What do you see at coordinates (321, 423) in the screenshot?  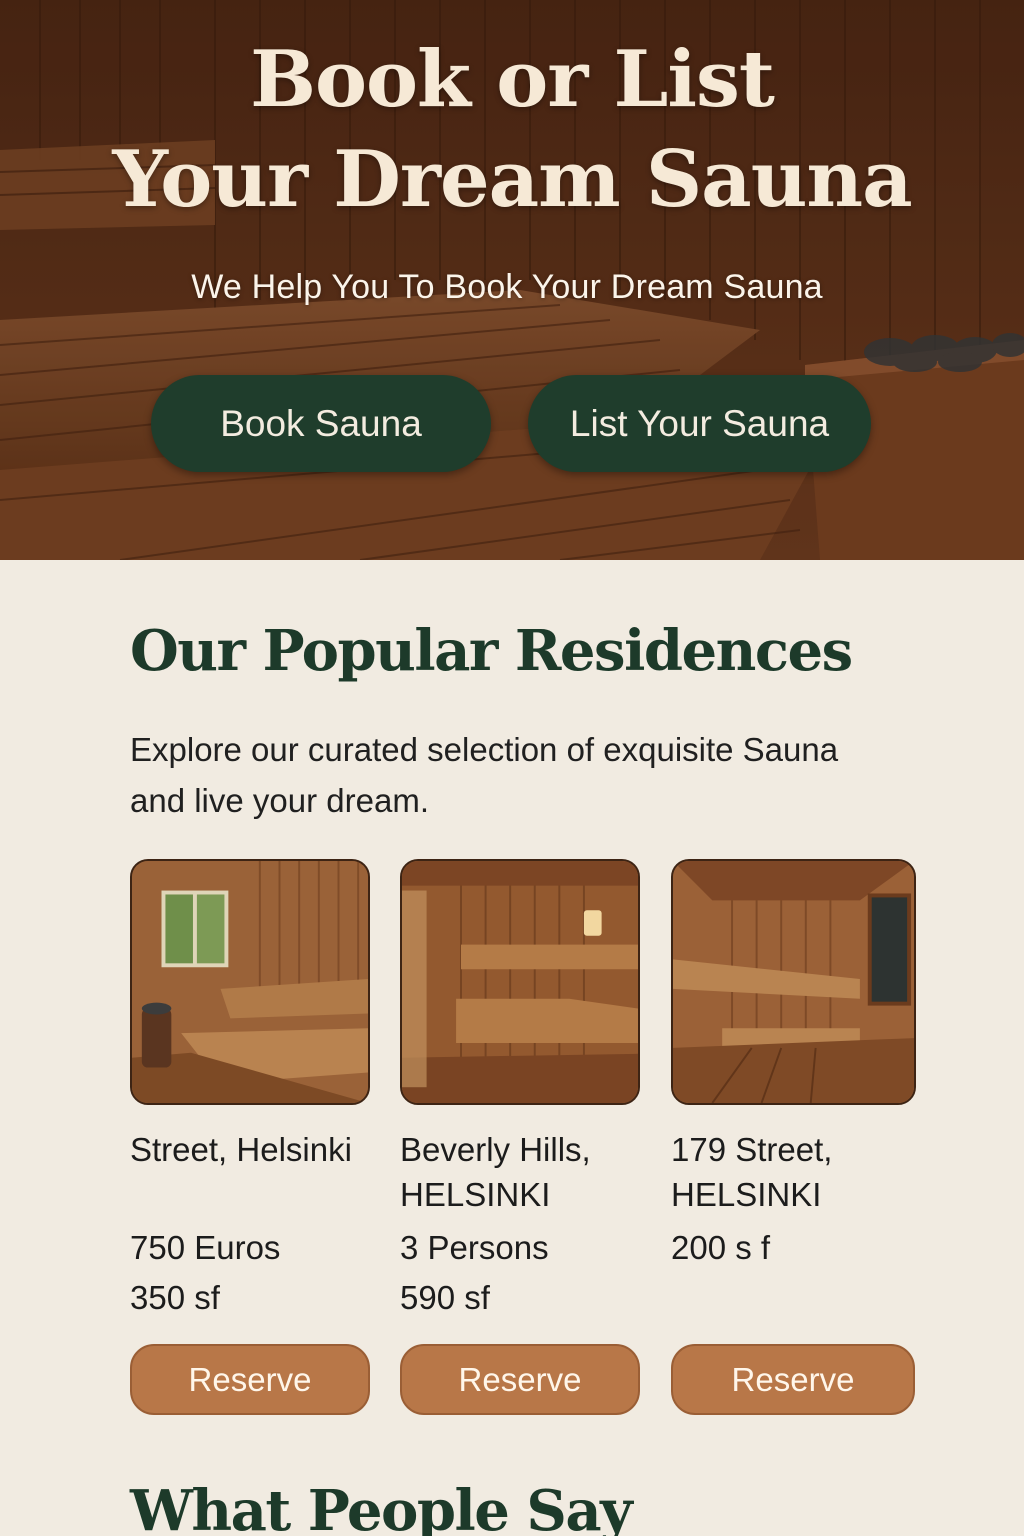 I see `book-sauna-button: Book Sauna` at bounding box center [321, 423].